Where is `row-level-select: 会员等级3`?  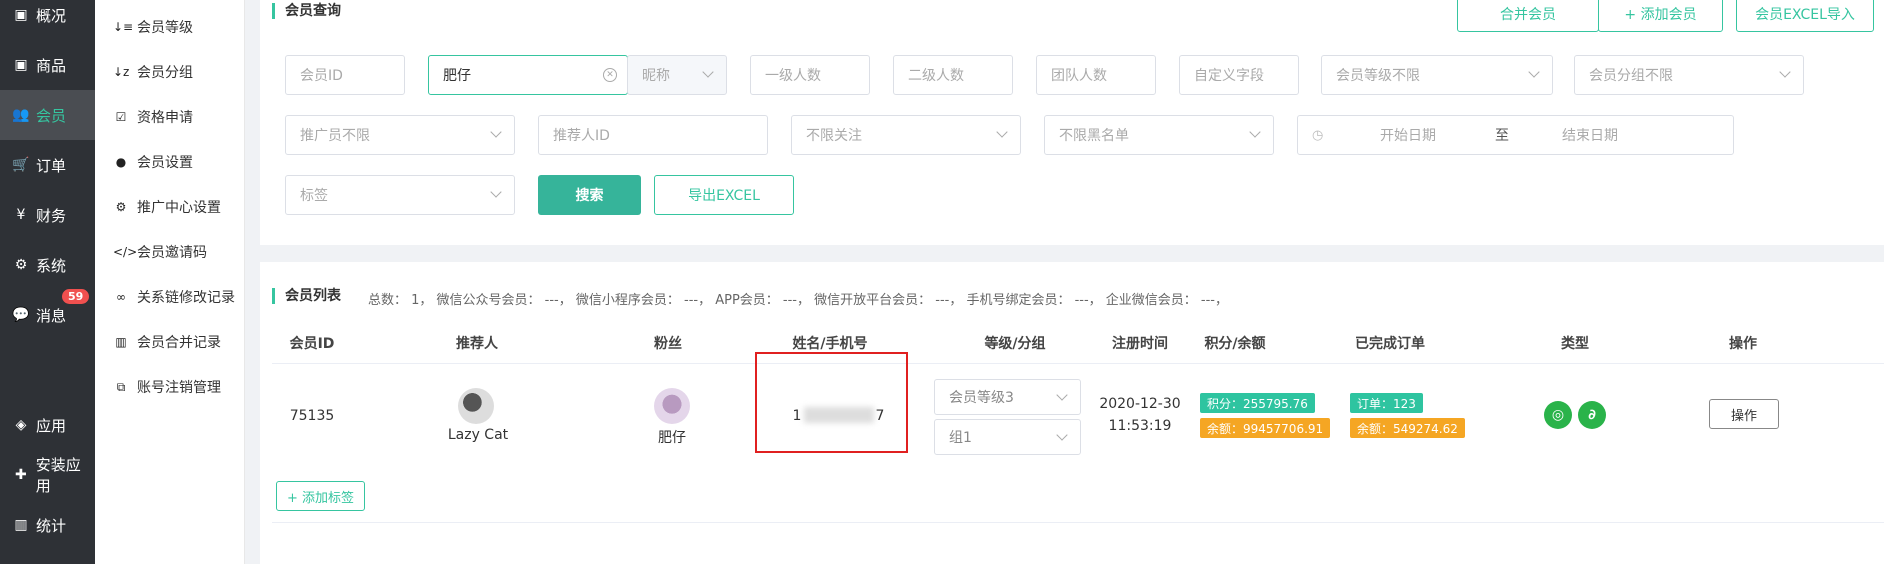
row-level-select: 会员等级3 is located at coordinates (1007, 397).